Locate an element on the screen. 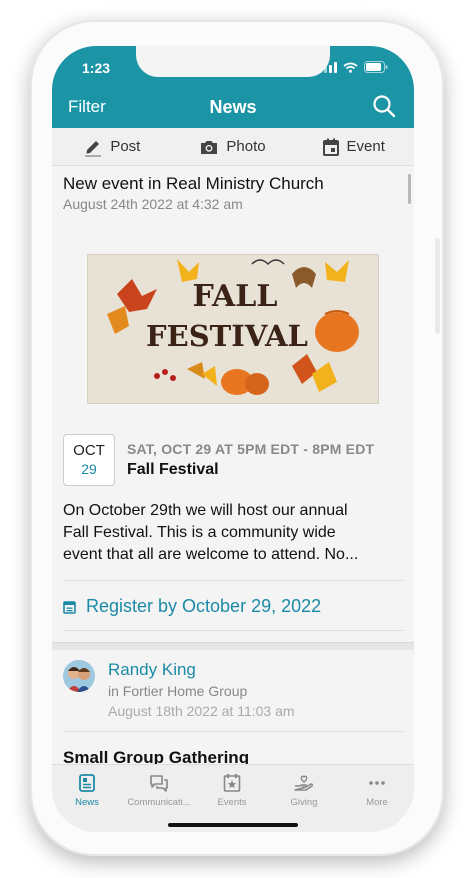  event-day: 29 is located at coordinates (89, 469).